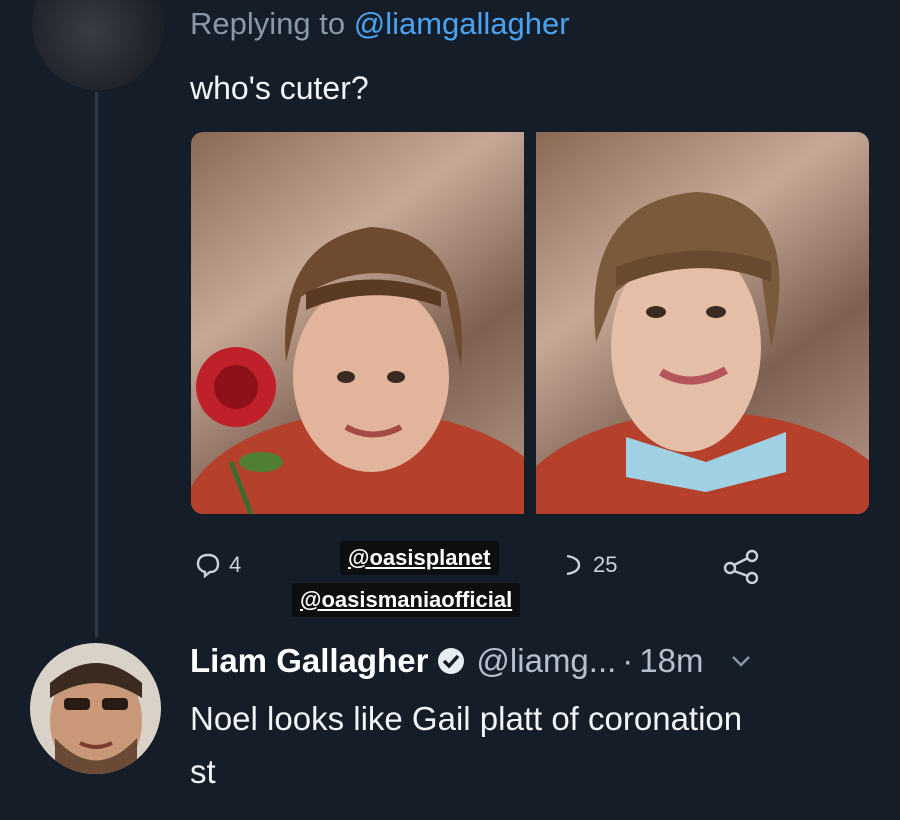 The image size is (900, 820). Describe the element at coordinates (671, 661) in the screenshot. I see `reply-timestamp: 18m` at that location.